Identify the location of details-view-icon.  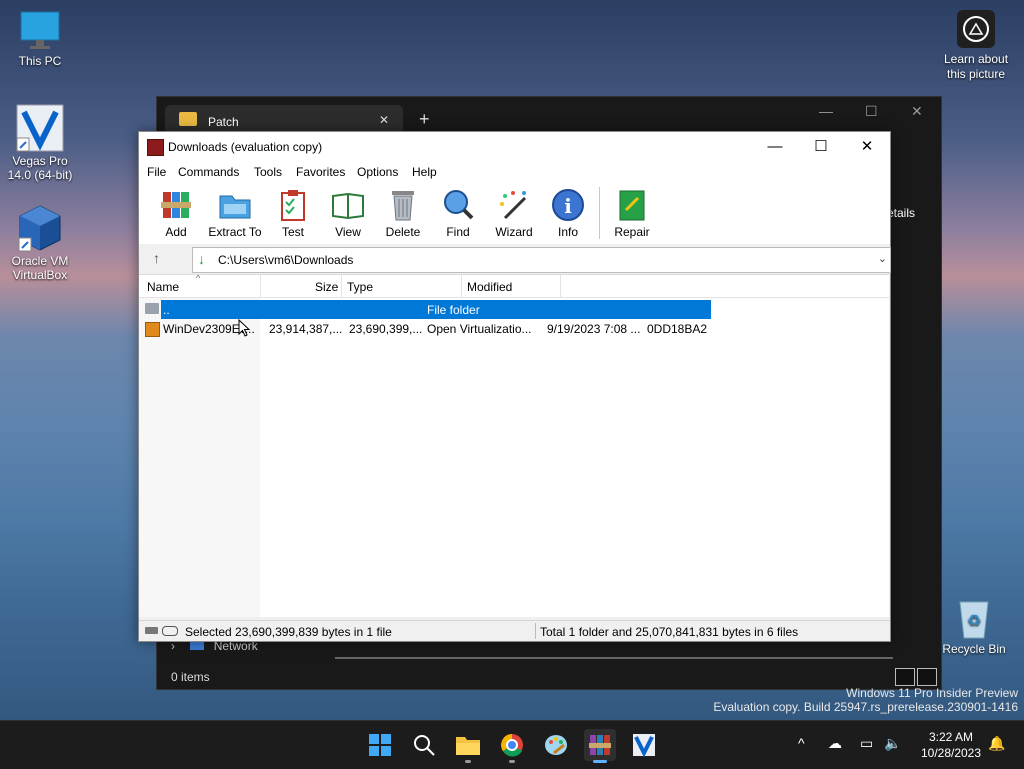
(905, 677).